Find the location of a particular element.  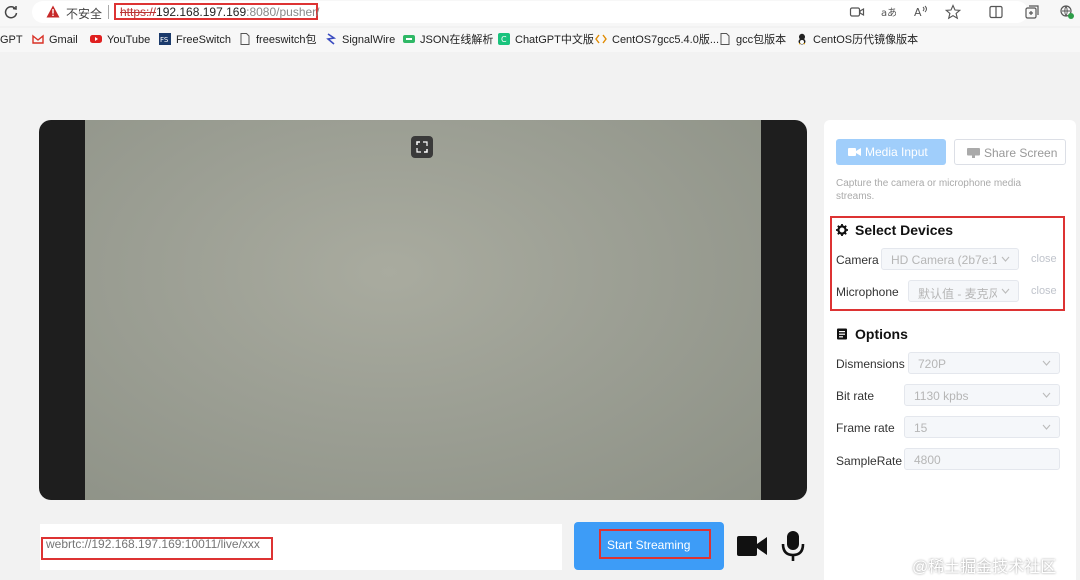

media-input-button: Media Input is located at coordinates (891, 152).